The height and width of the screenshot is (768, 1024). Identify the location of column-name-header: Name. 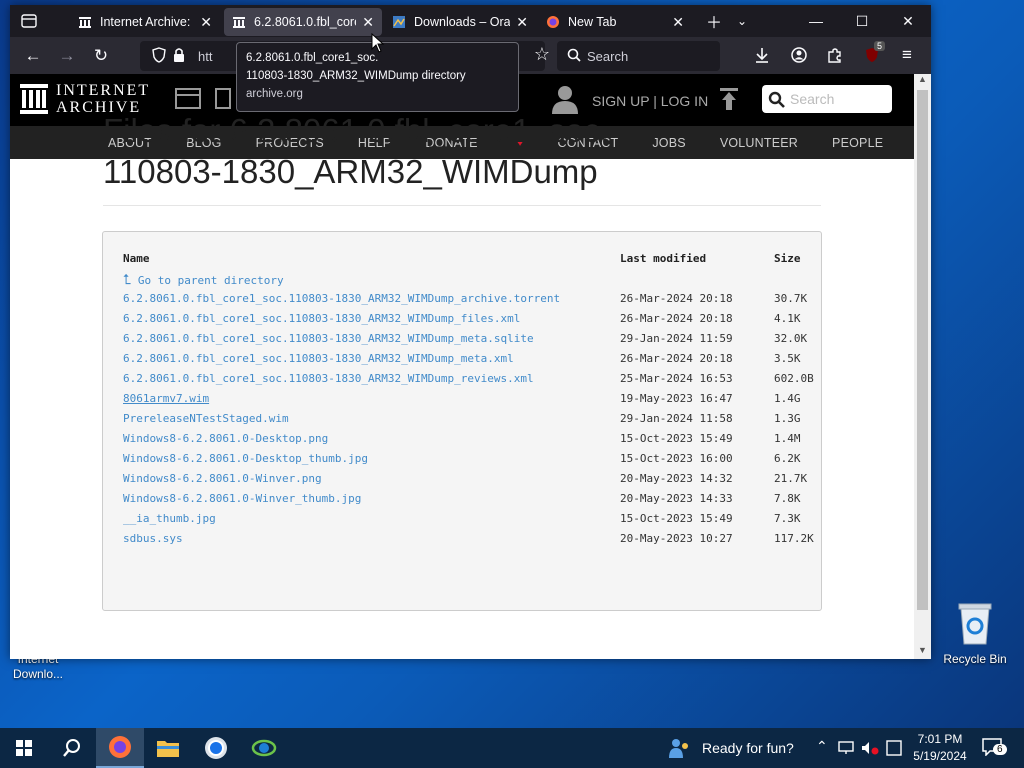
(136, 258).